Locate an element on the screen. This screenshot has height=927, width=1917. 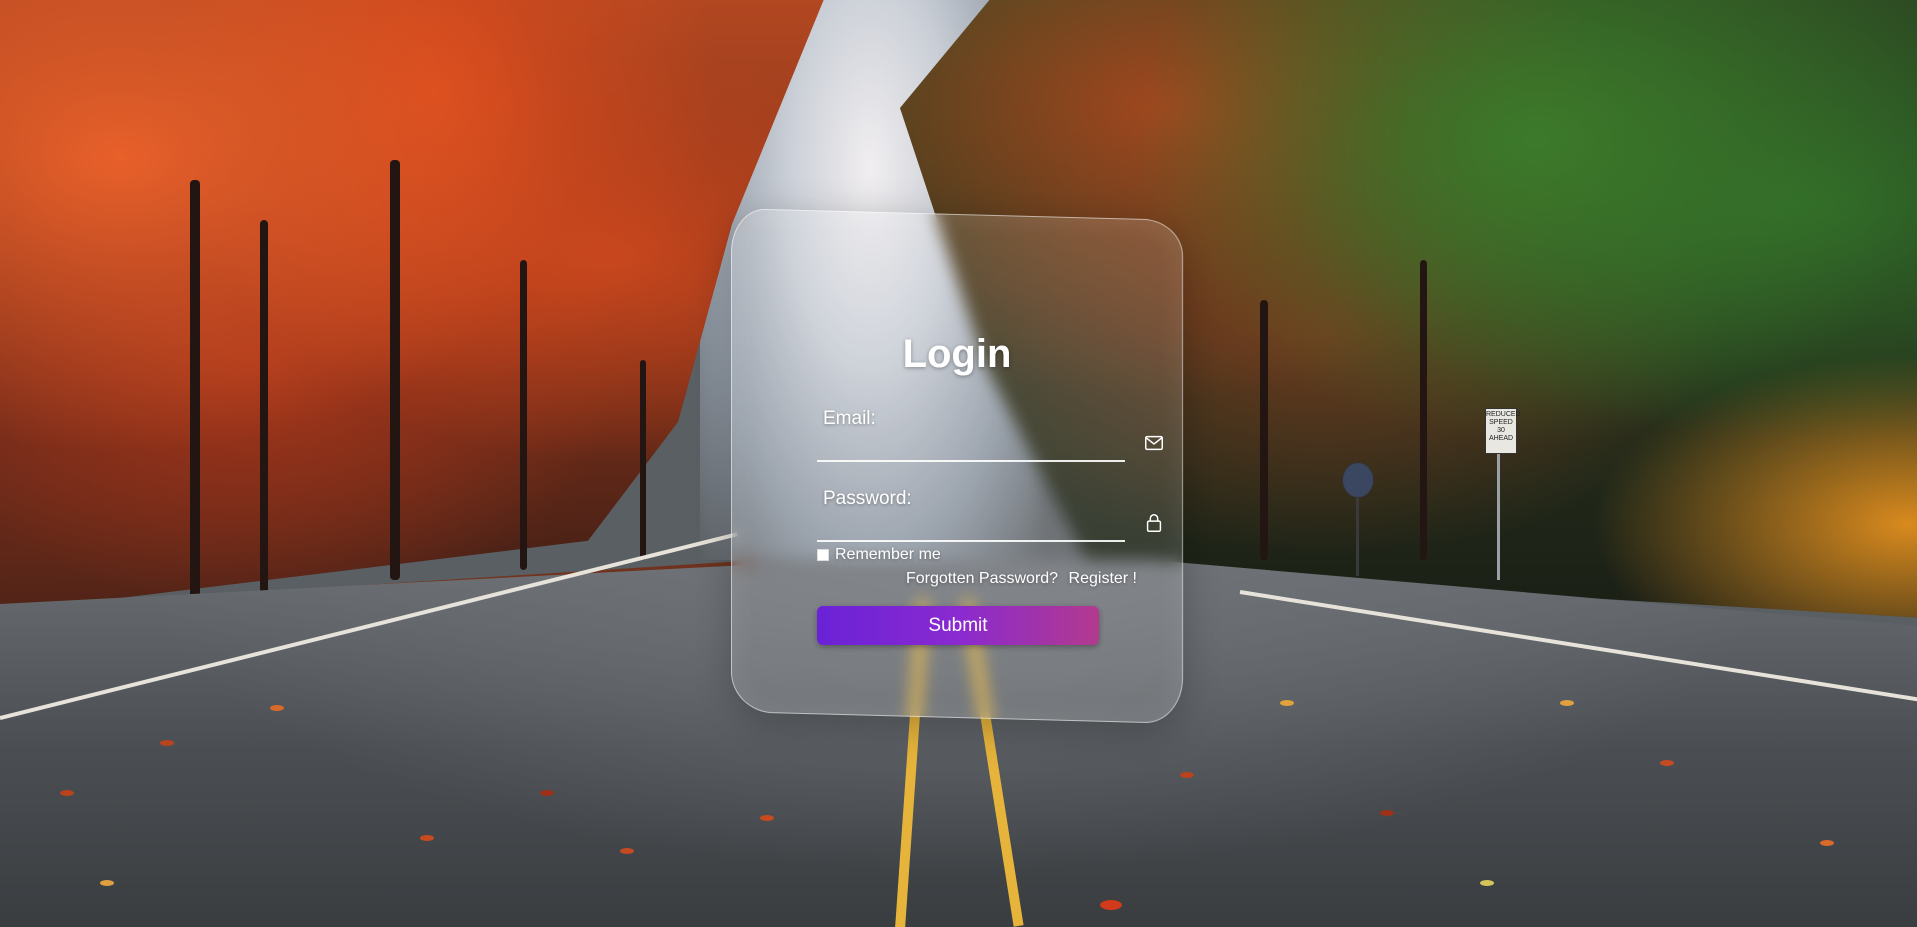
account-links: Forgotten Password? Register ! is located at coordinates (1021, 579).